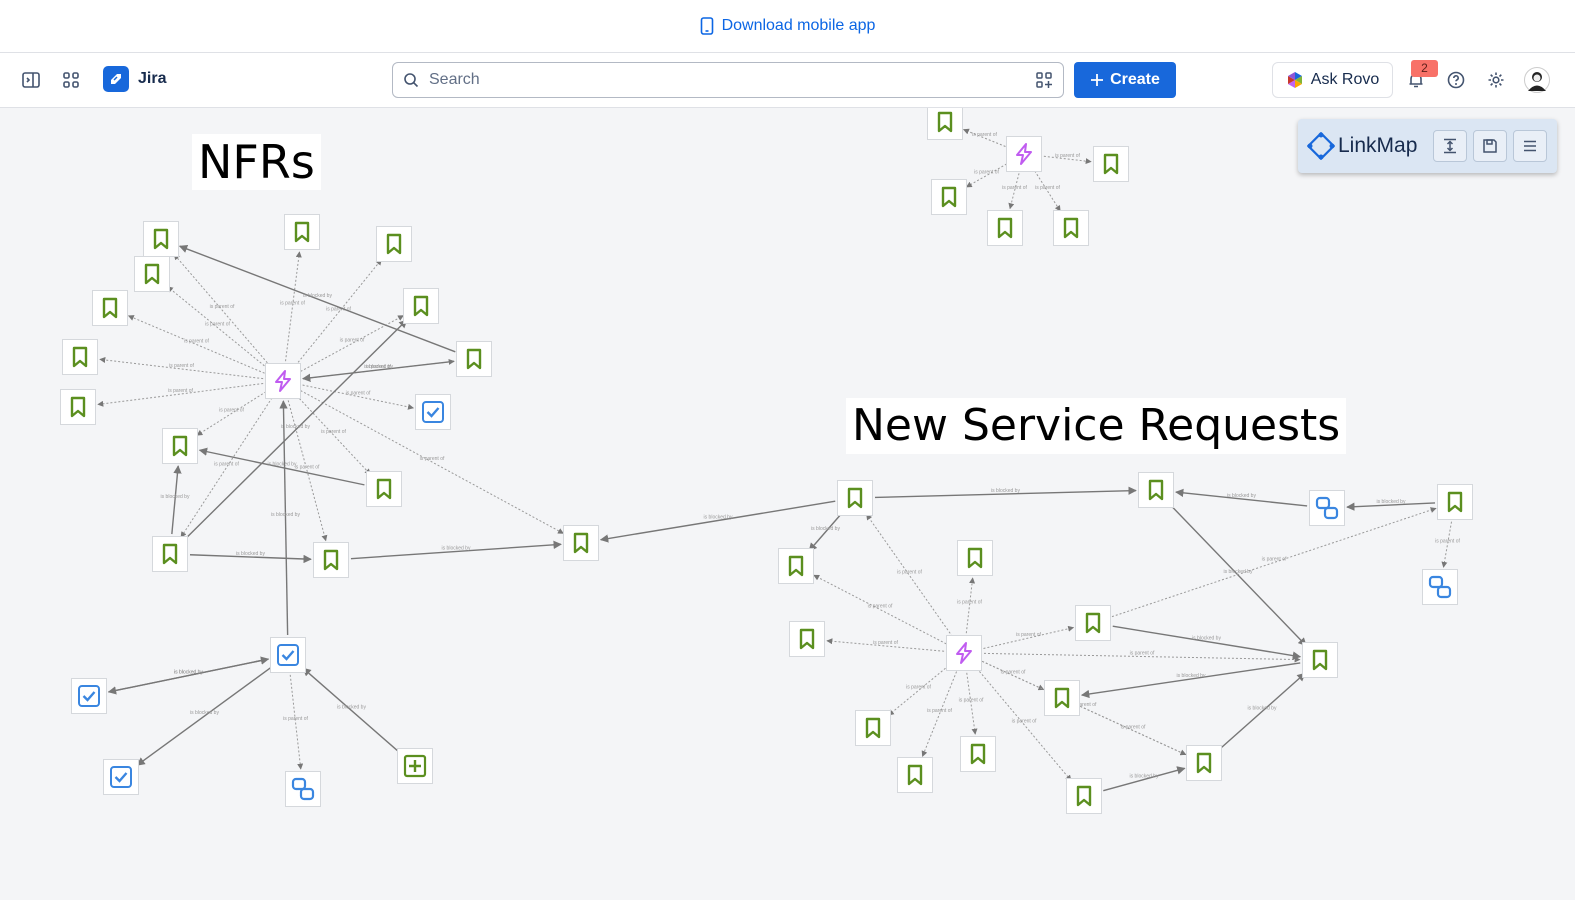 This screenshot has width=1575, height=900. I want to click on issue-node-n4, so click(394, 244).